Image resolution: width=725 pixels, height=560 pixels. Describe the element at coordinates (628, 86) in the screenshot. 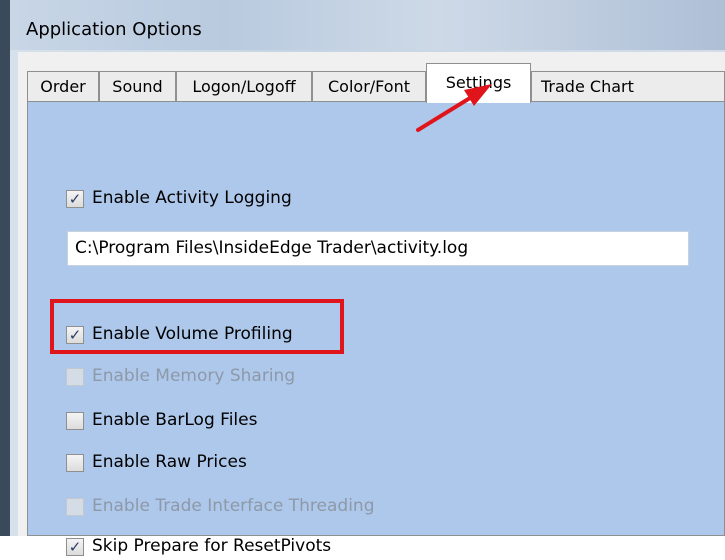

I see `tab-trade-chart: Trade Chart` at that location.